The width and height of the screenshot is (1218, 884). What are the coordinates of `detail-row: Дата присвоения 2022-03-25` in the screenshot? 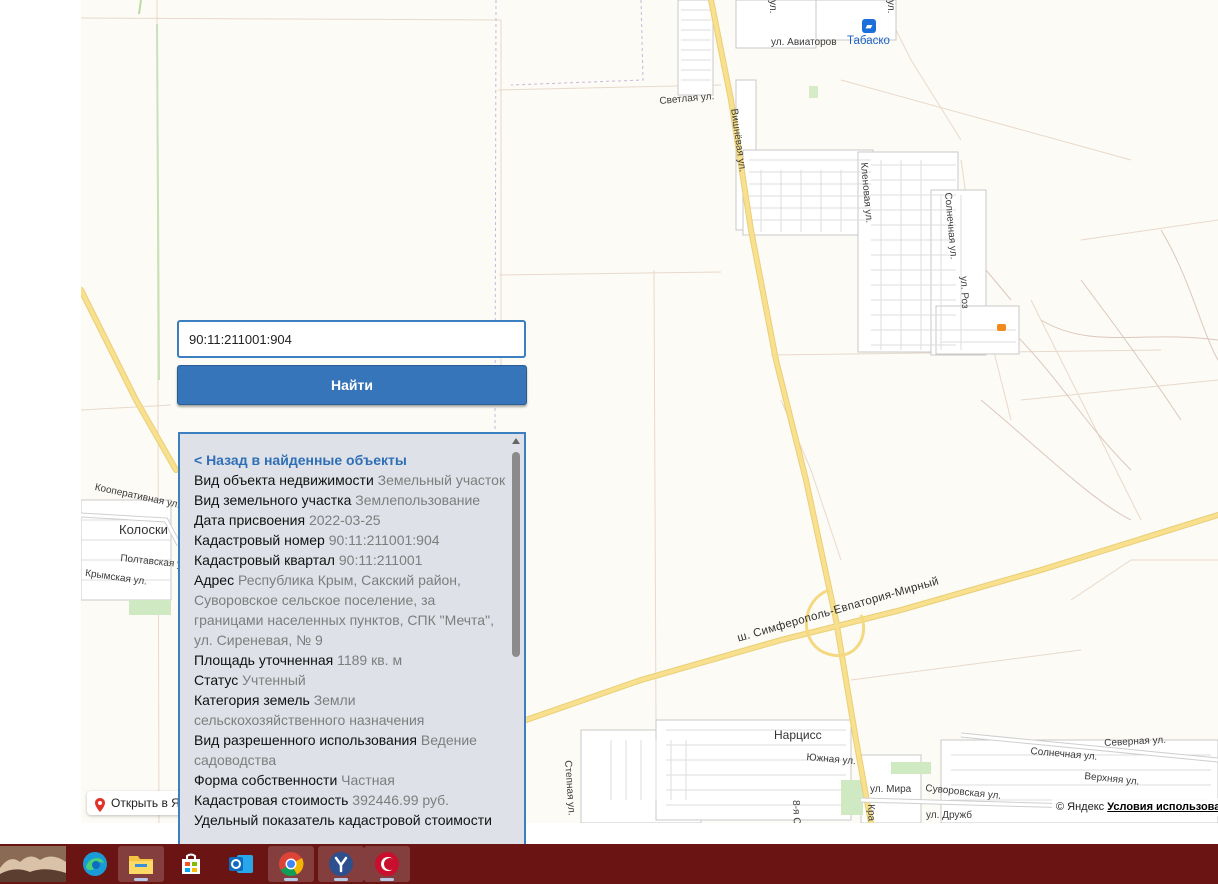 It's located at (350, 520).